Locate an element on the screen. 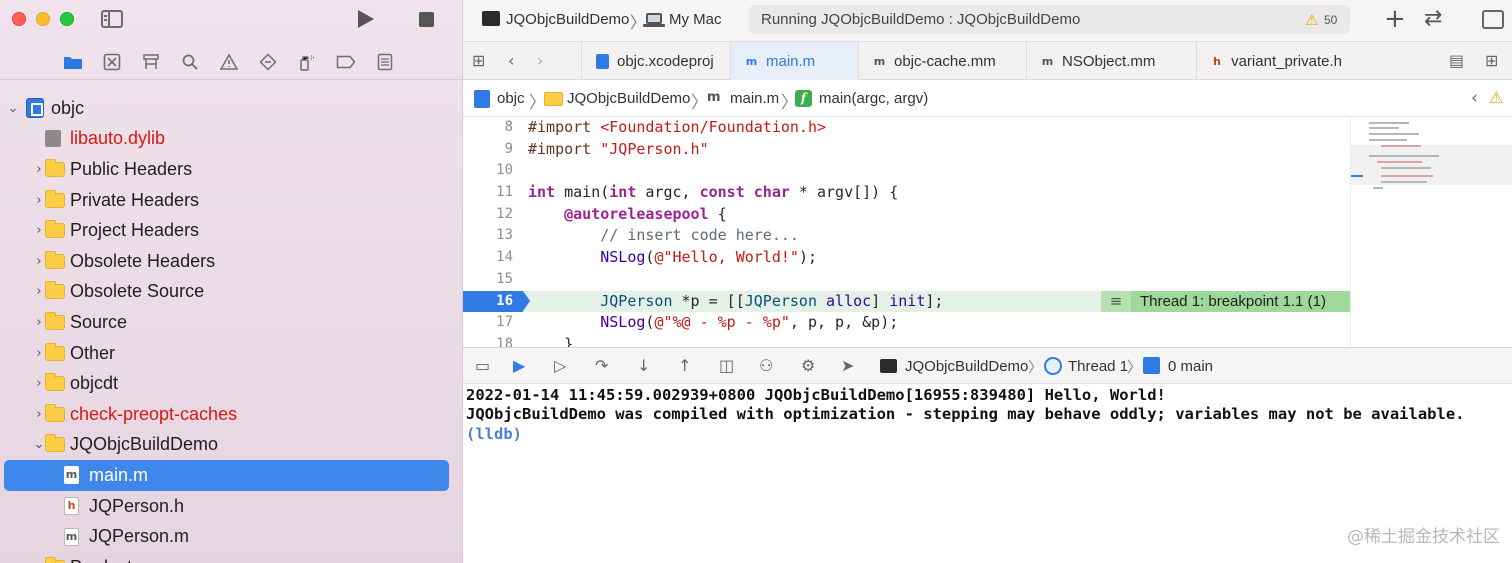 The width and height of the screenshot is (1512, 563). navigator-item: ›Products is located at coordinates (231, 557).